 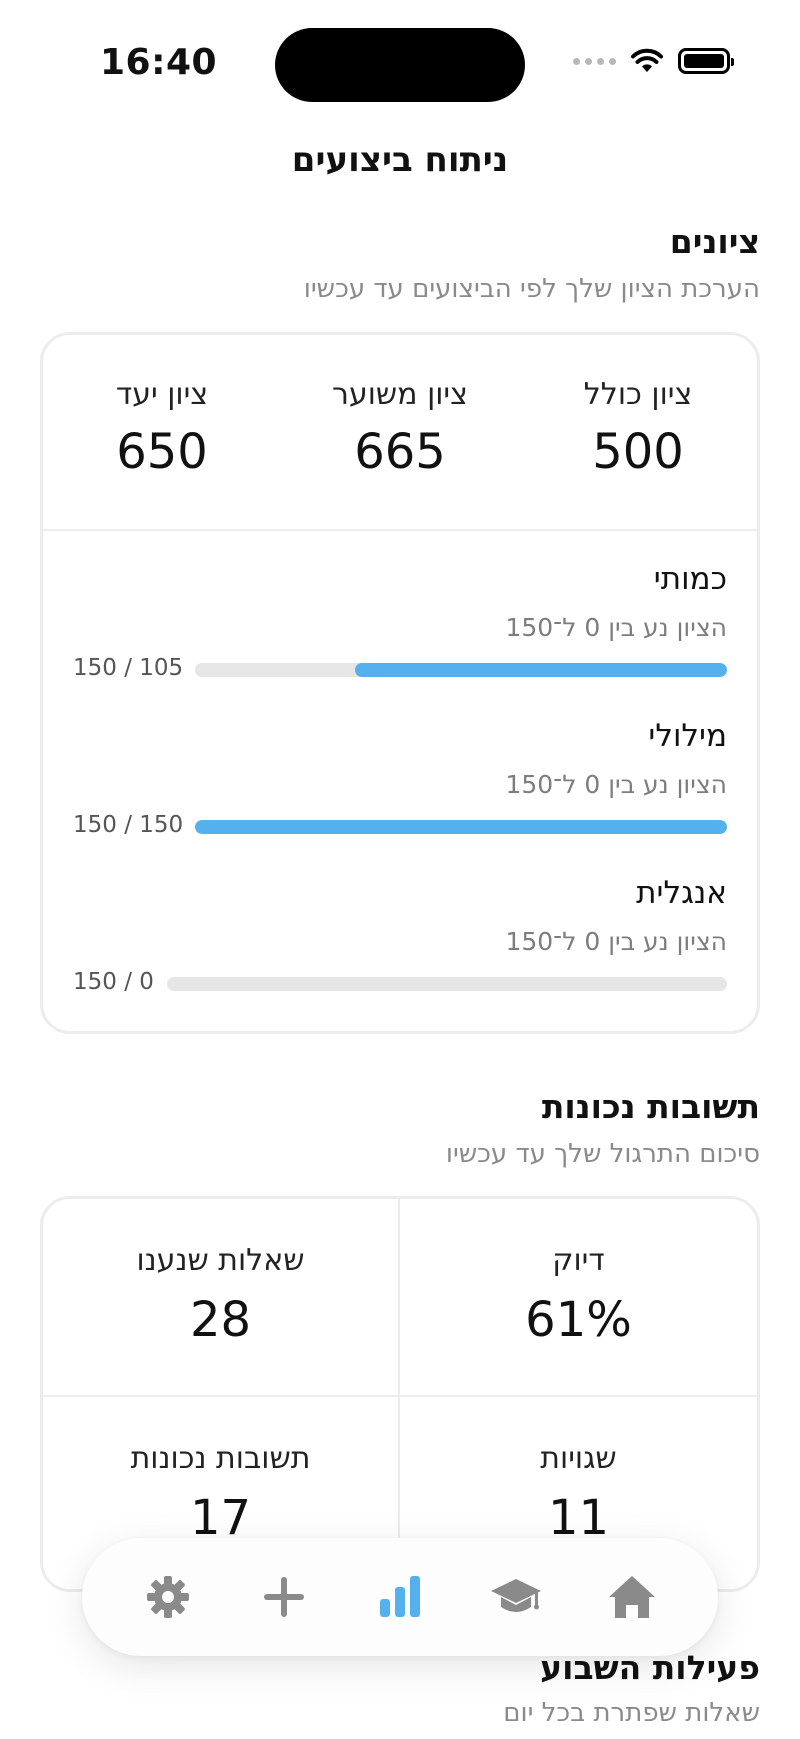 What do you see at coordinates (162, 394) in the screenshot?
I see `target-score-label: ציון יעד` at bounding box center [162, 394].